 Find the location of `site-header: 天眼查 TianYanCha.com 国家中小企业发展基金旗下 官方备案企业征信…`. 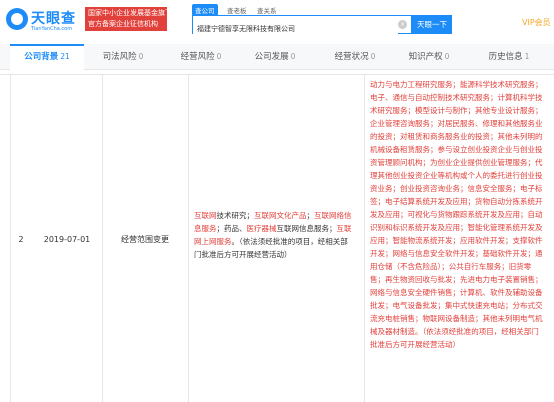

site-header: 天眼查 TianYanCha.com 国家中小企业发展基金旗下 官方备案企业征信… is located at coordinates (277, 19).